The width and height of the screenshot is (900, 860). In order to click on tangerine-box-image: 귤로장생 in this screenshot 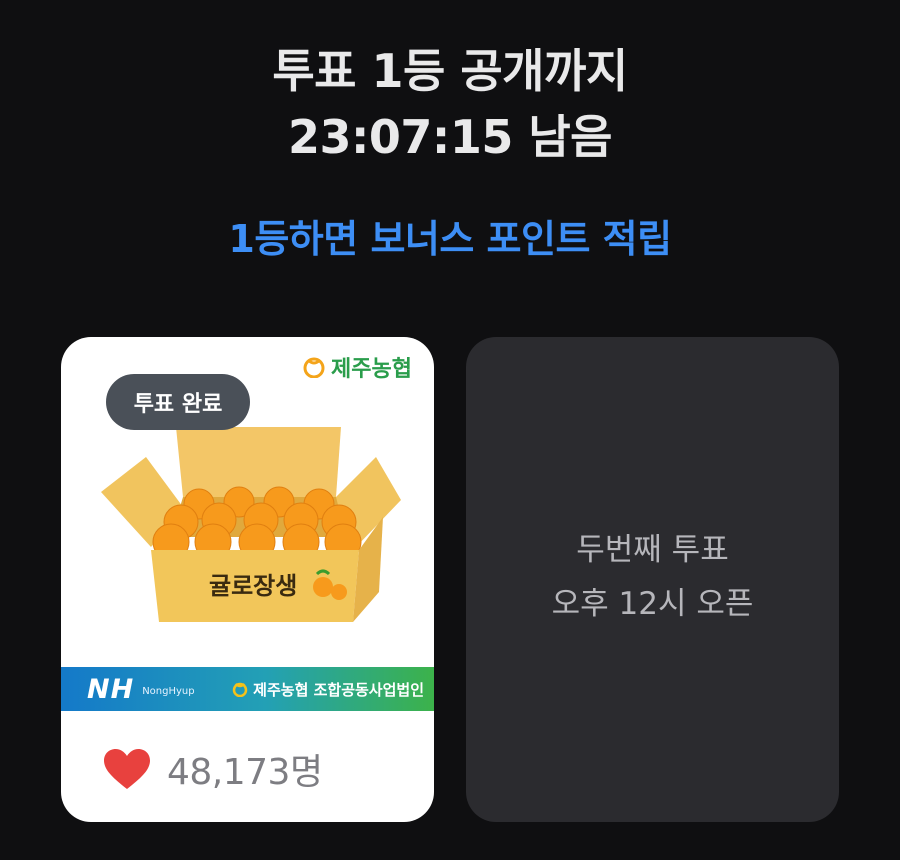, I will do `click(251, 524)`.